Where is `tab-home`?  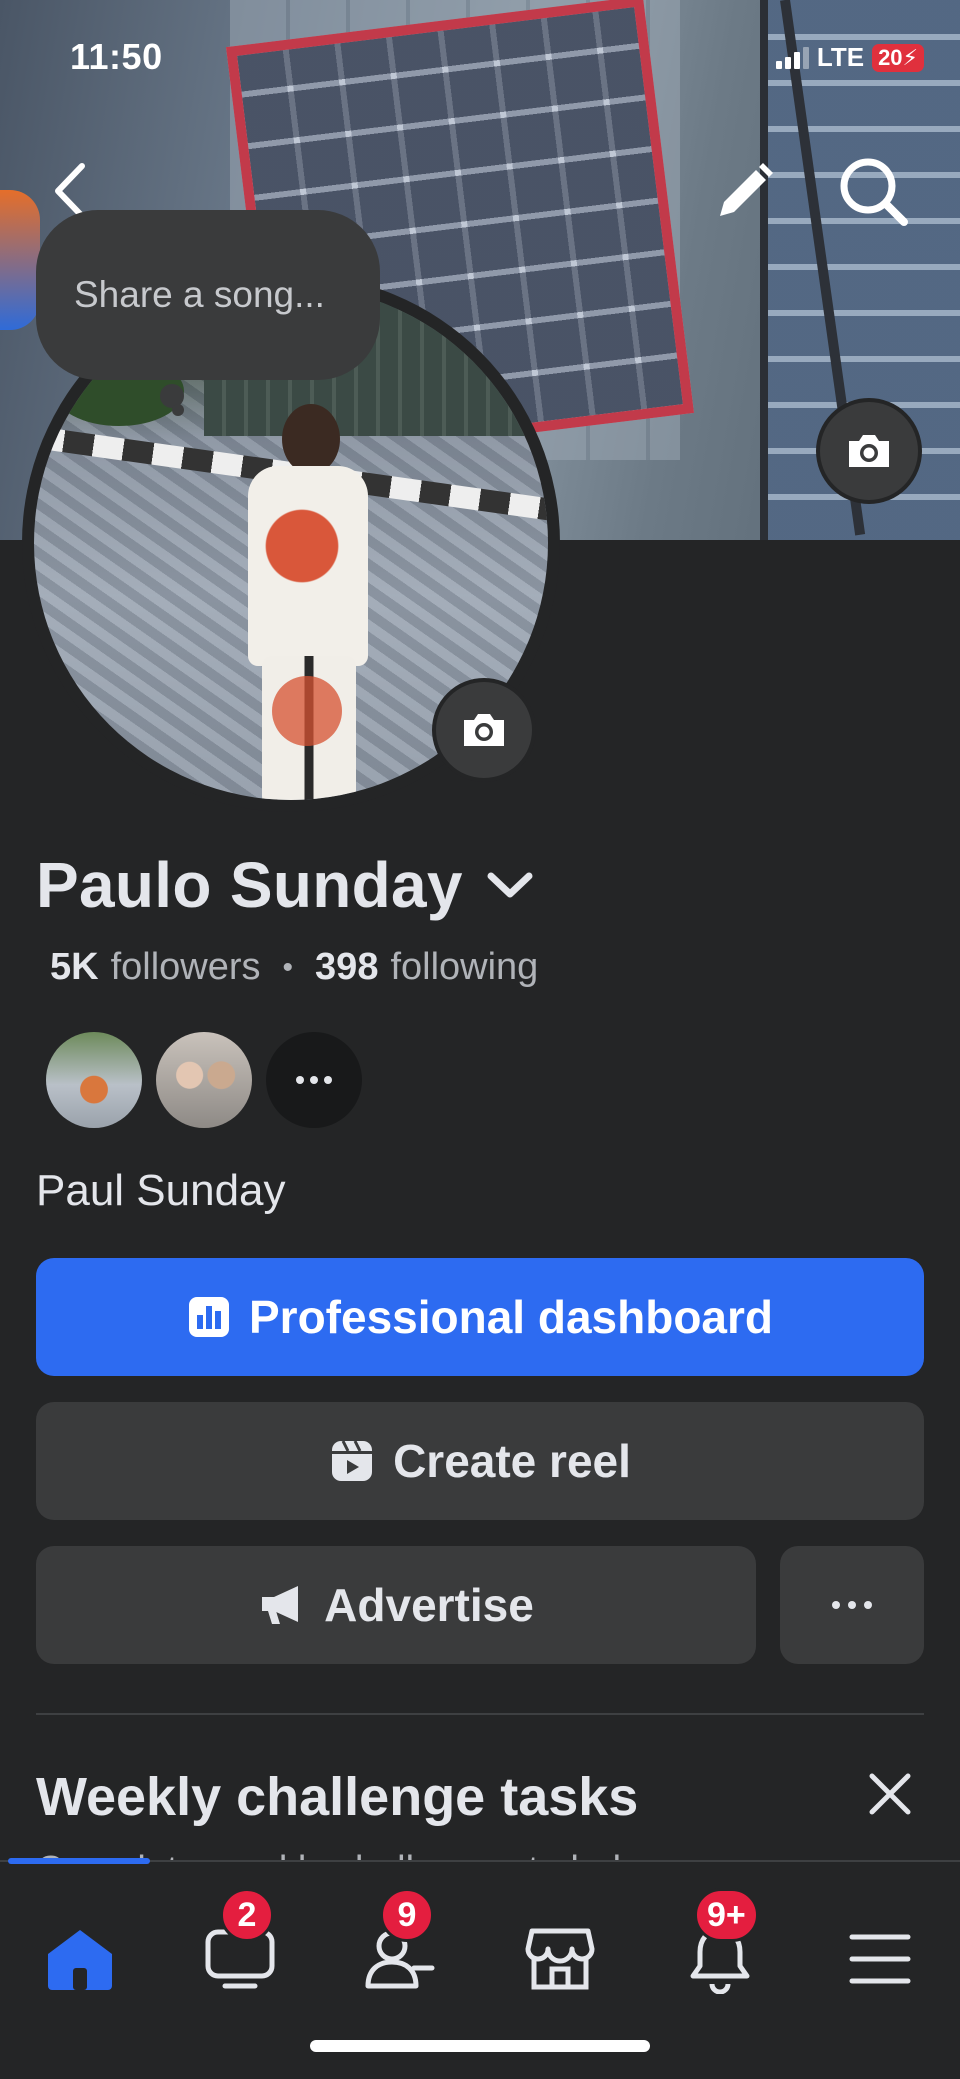
tab-home is located at coordinates (80, 1959).